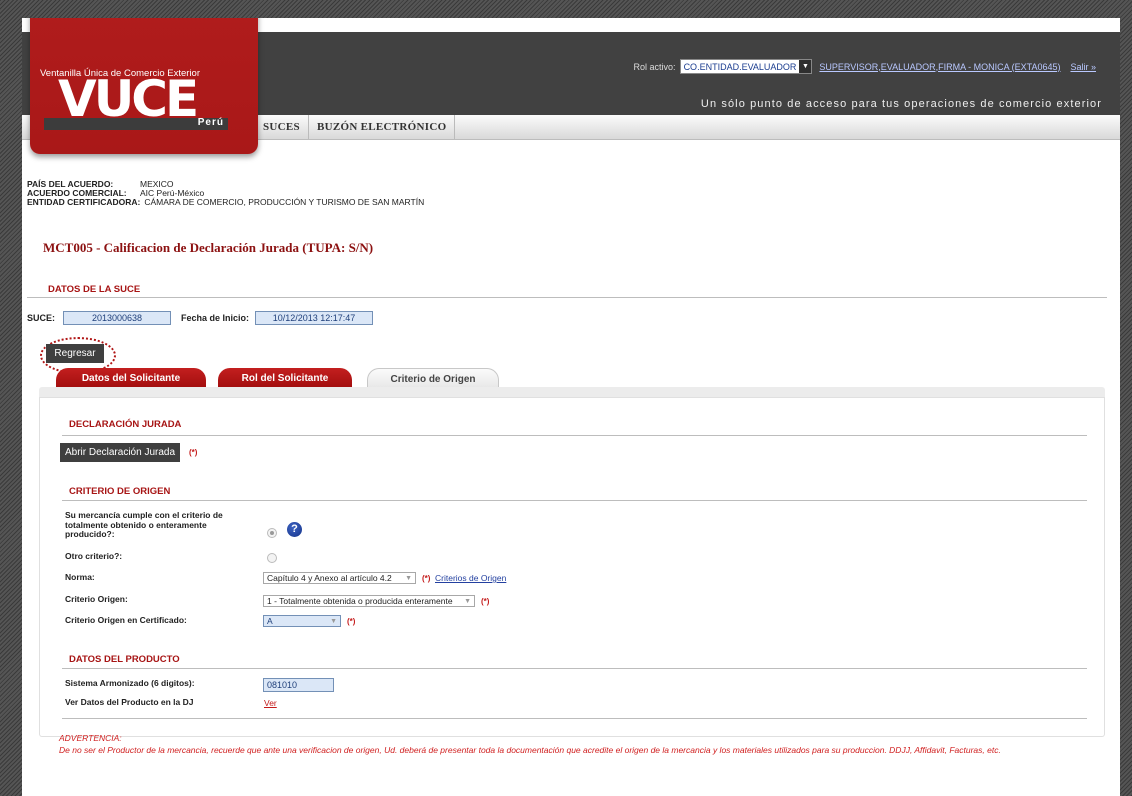 The width and height of the screenshot is (1132, 796). I want to click on norma-select: Capítulo 4 y Anexo al artículo 4.2 ▼, so click(339, 578).